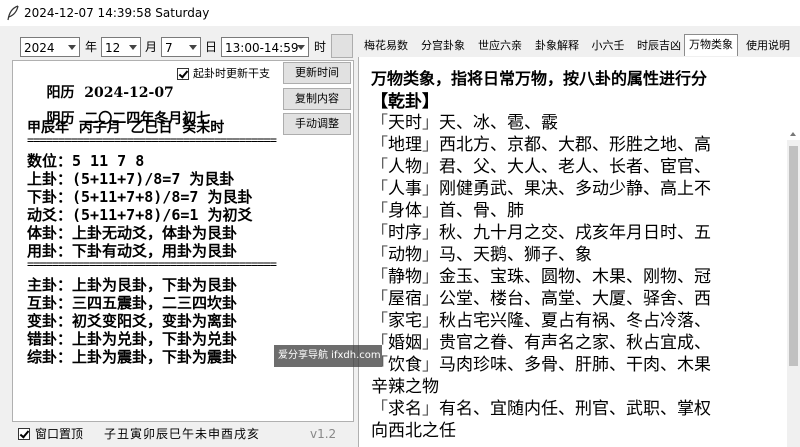  What do you see at coordinates (443, 46) in the screenshot?
I see `tab-fengong: 分宫卦象` at bounding box center [443, 46].